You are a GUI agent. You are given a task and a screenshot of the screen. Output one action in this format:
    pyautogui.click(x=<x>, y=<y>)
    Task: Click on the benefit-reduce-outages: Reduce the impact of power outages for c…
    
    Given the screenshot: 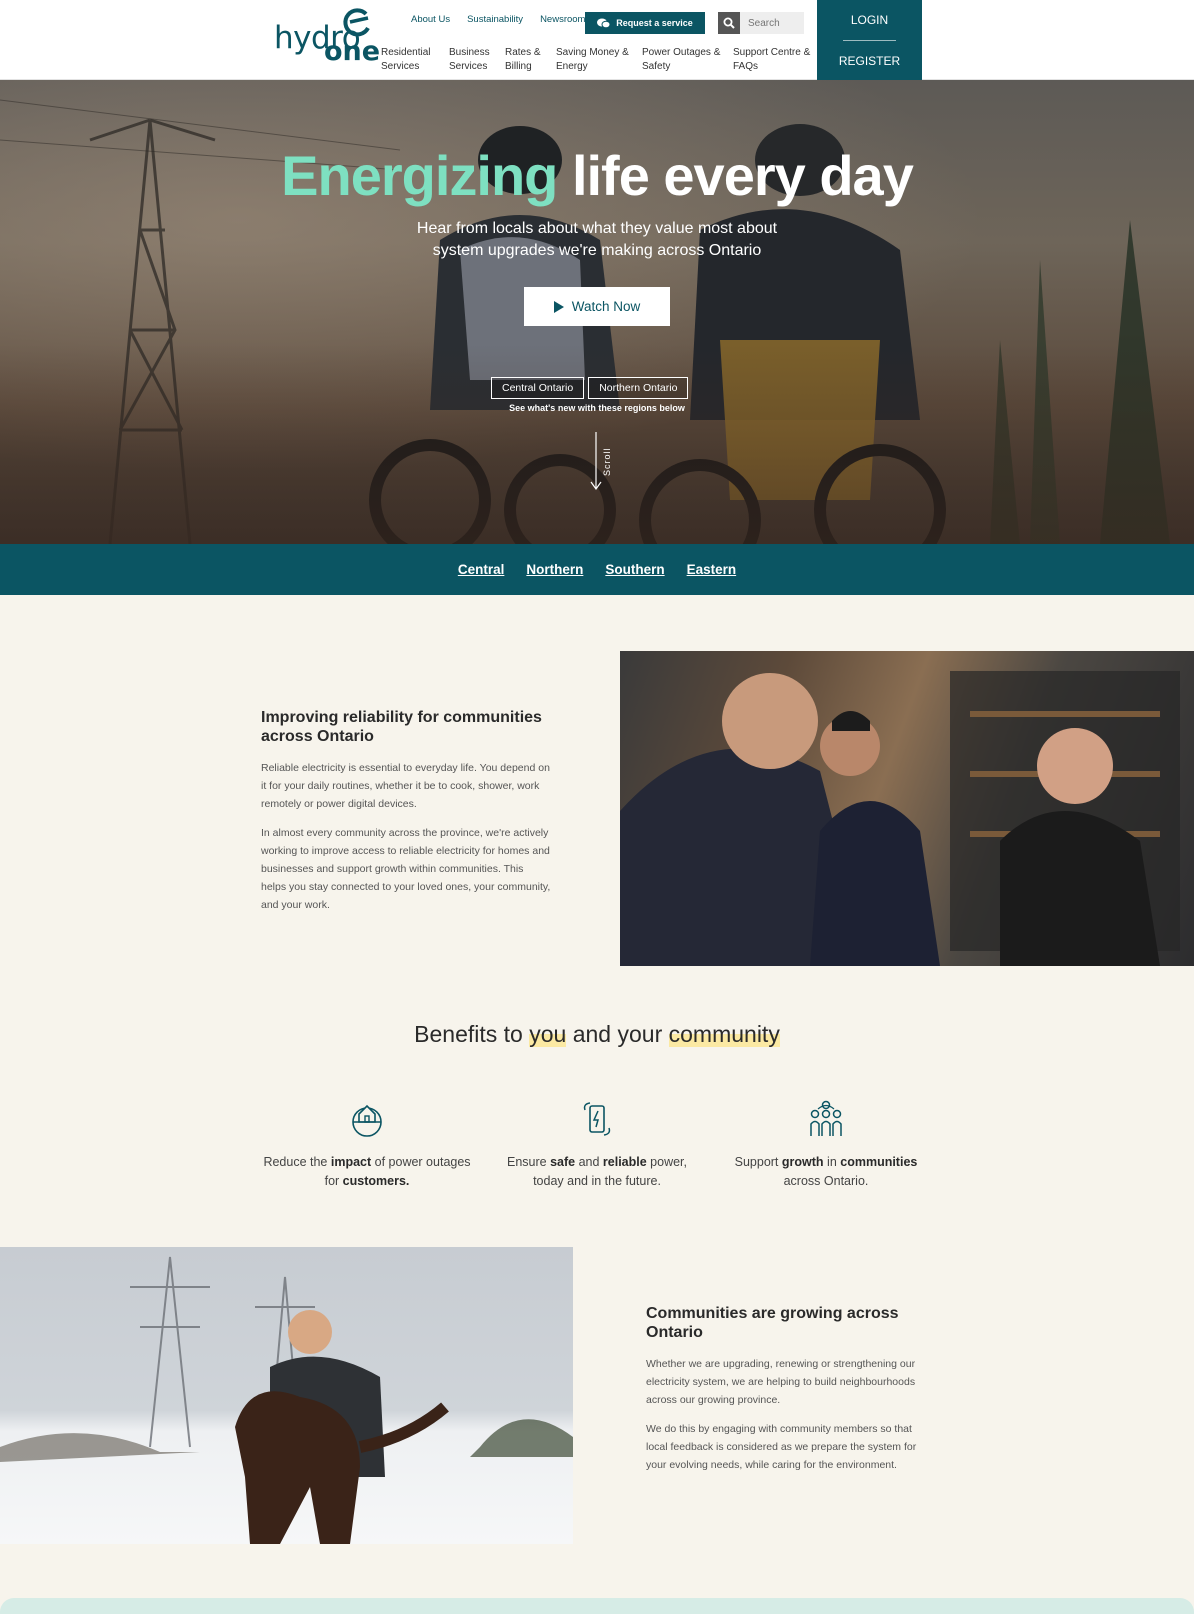 What is the action you would take?
    pyautogui.click(x=367, y=1145)
    